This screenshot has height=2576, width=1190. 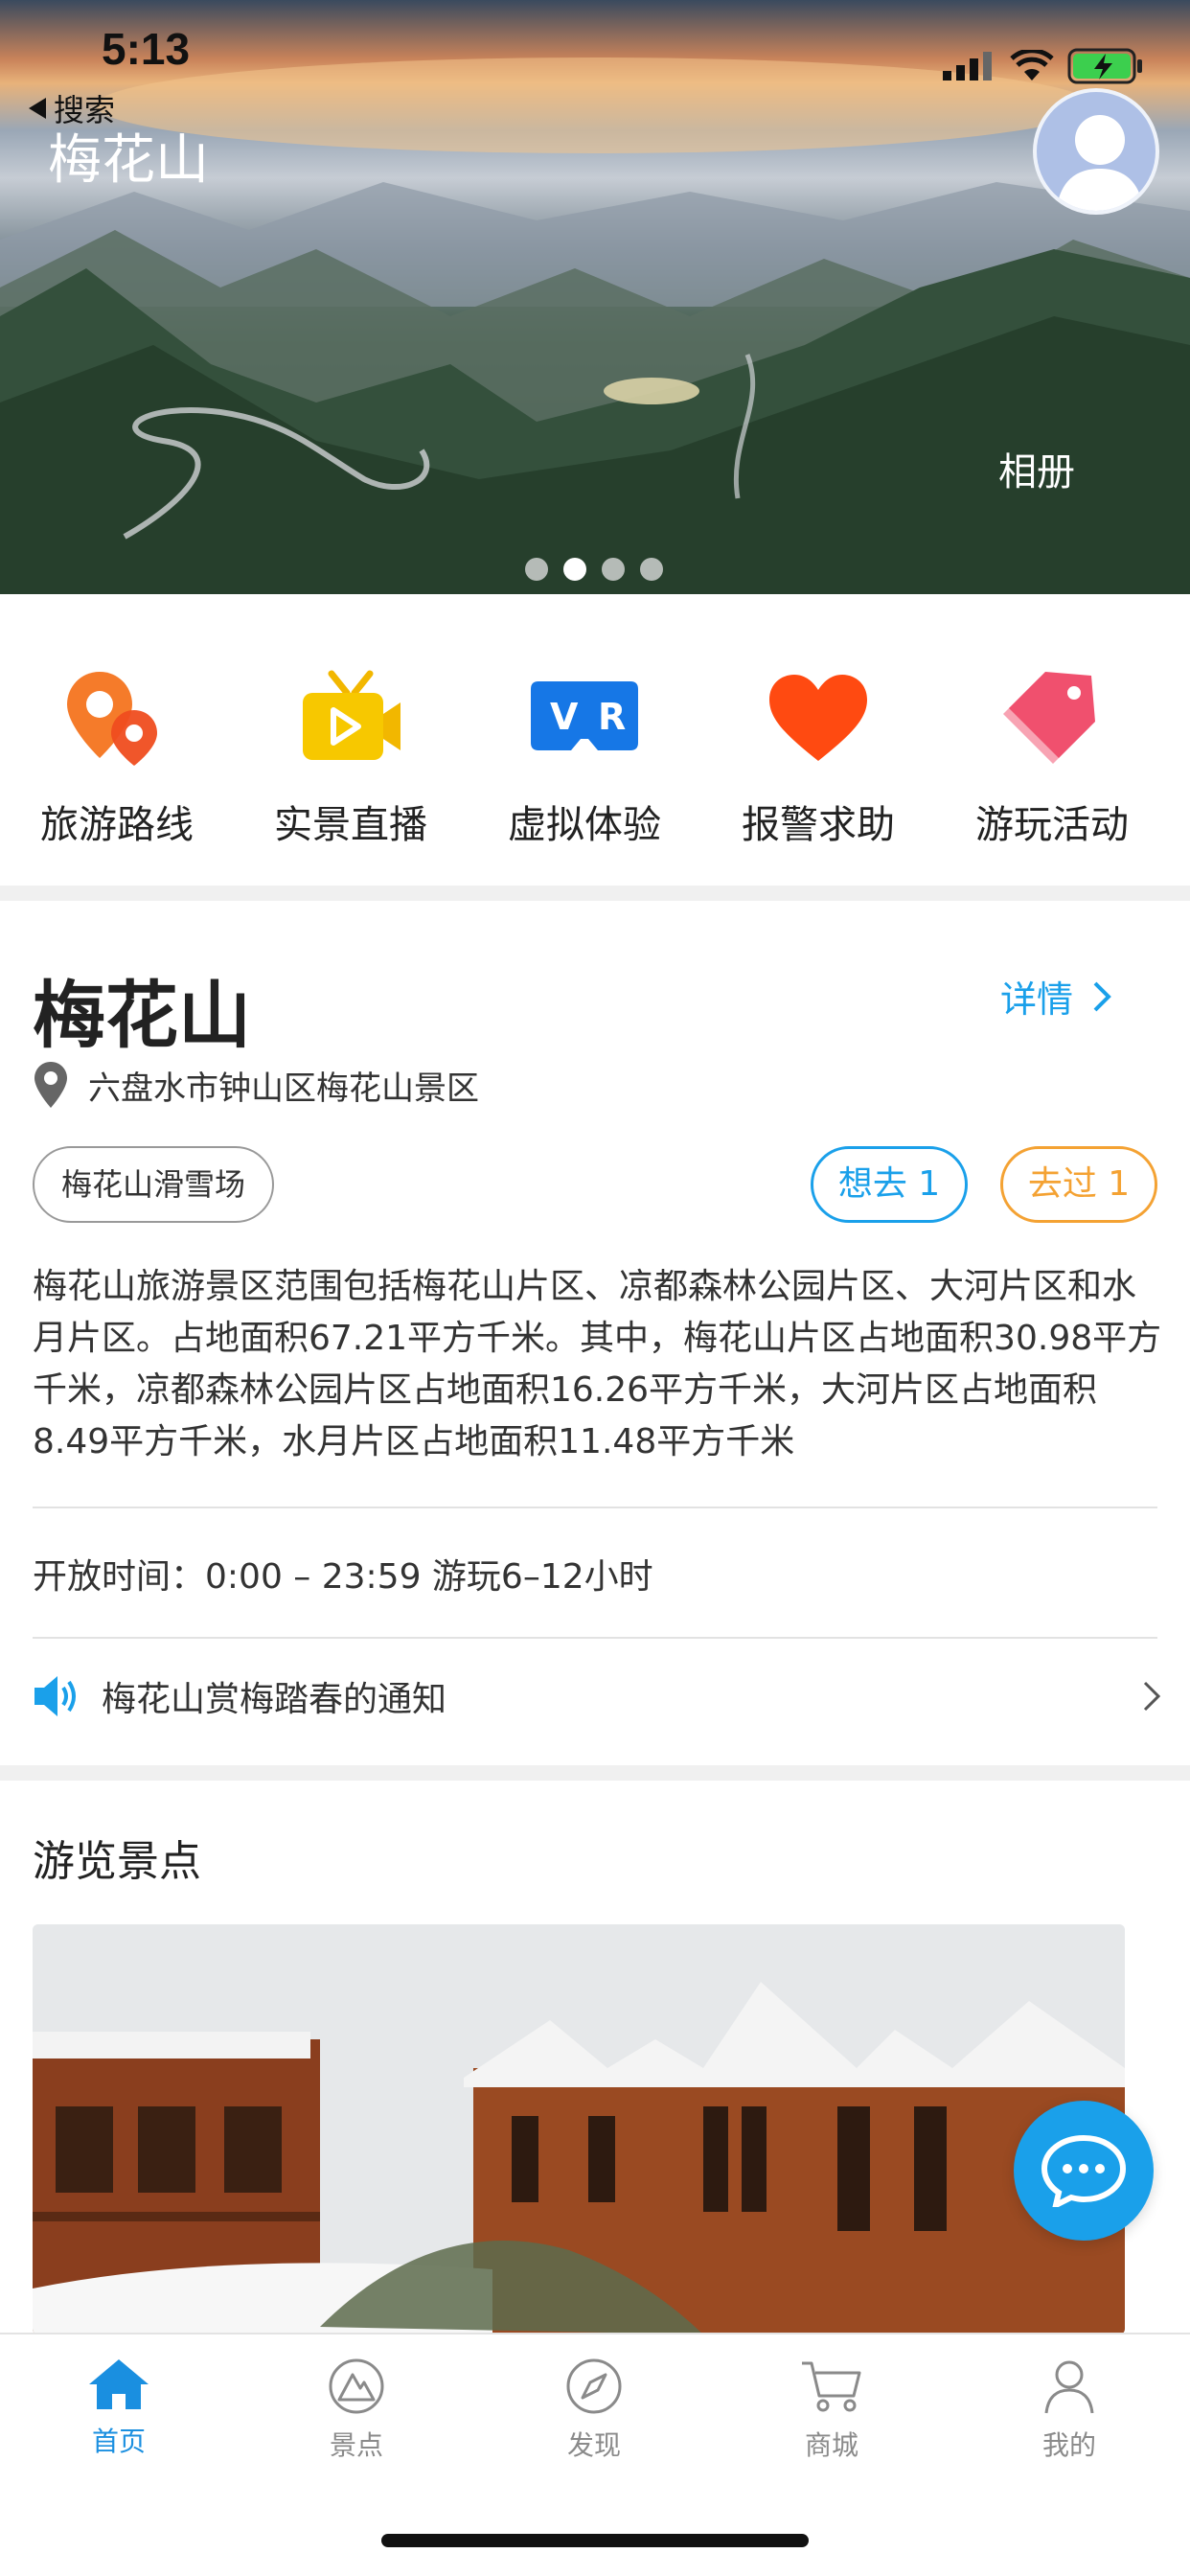 What do you see at coordinates (1104, 66) in the screenshot?
I see `battery-charging-icon` at bounding box center [1104, 66].